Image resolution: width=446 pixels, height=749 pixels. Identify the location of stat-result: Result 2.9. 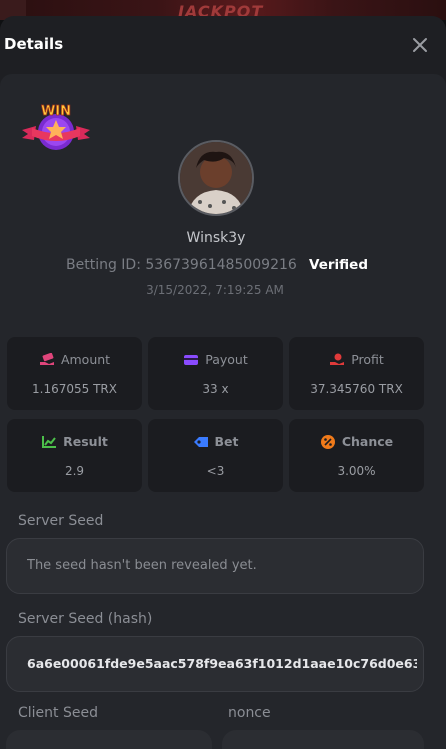
(74, 455).